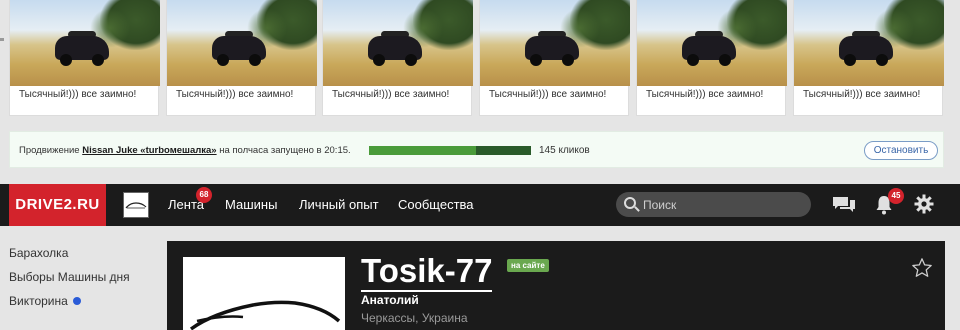 This screenshot has width=960, height=330. Describe the element at coordinates (264, 293) in the screenshot. I see `profile-avatar` at that location.